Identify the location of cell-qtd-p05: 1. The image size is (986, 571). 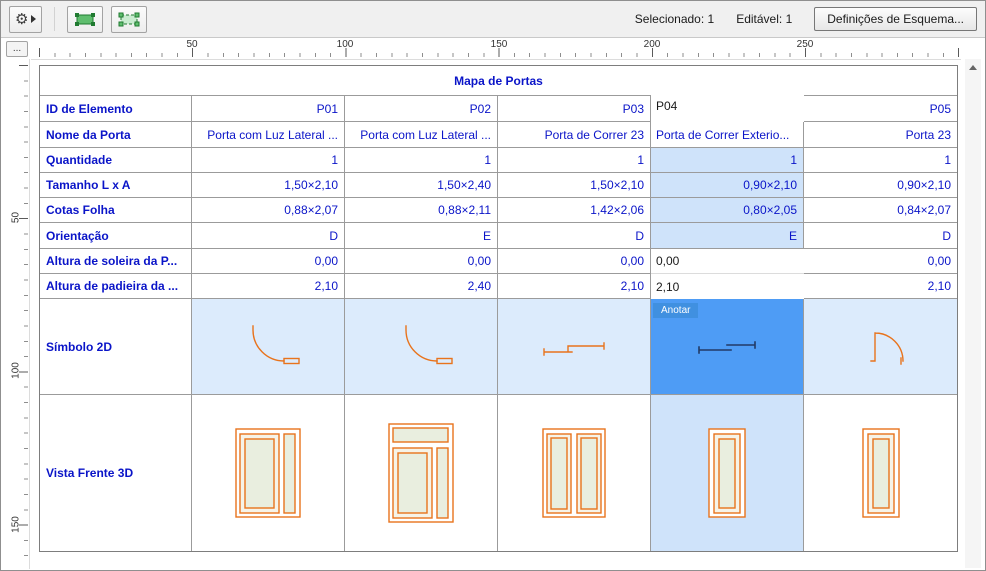
(880, 160).